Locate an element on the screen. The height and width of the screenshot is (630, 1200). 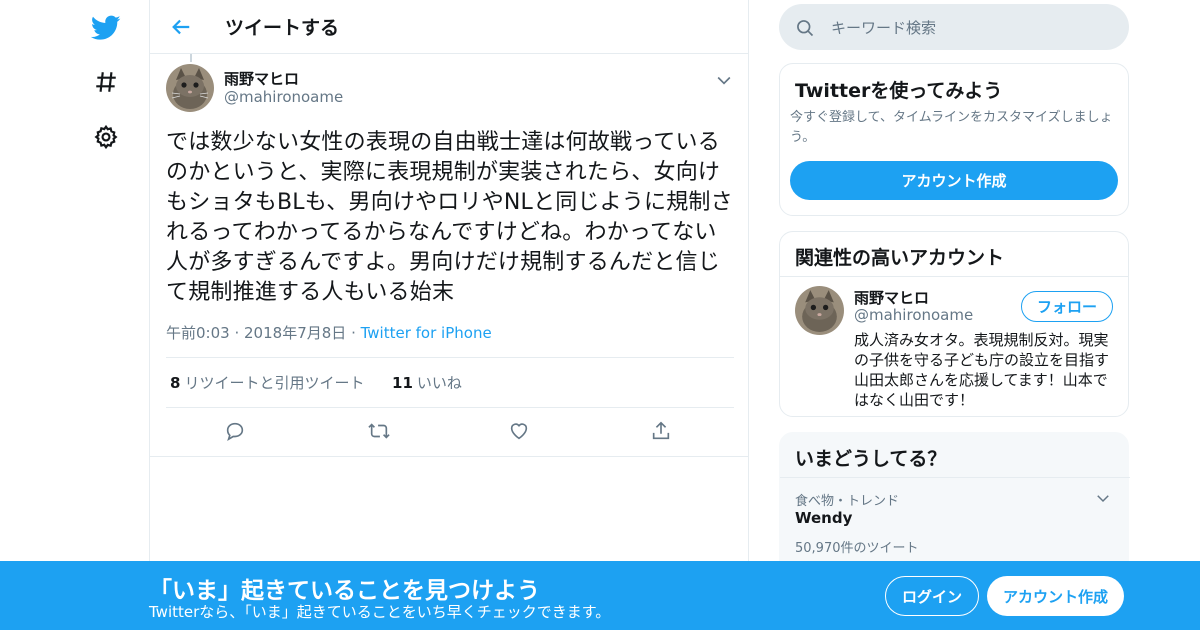
retweet-stat: 8 リツイートと引用ツイート is located at coordinates (267, 383).